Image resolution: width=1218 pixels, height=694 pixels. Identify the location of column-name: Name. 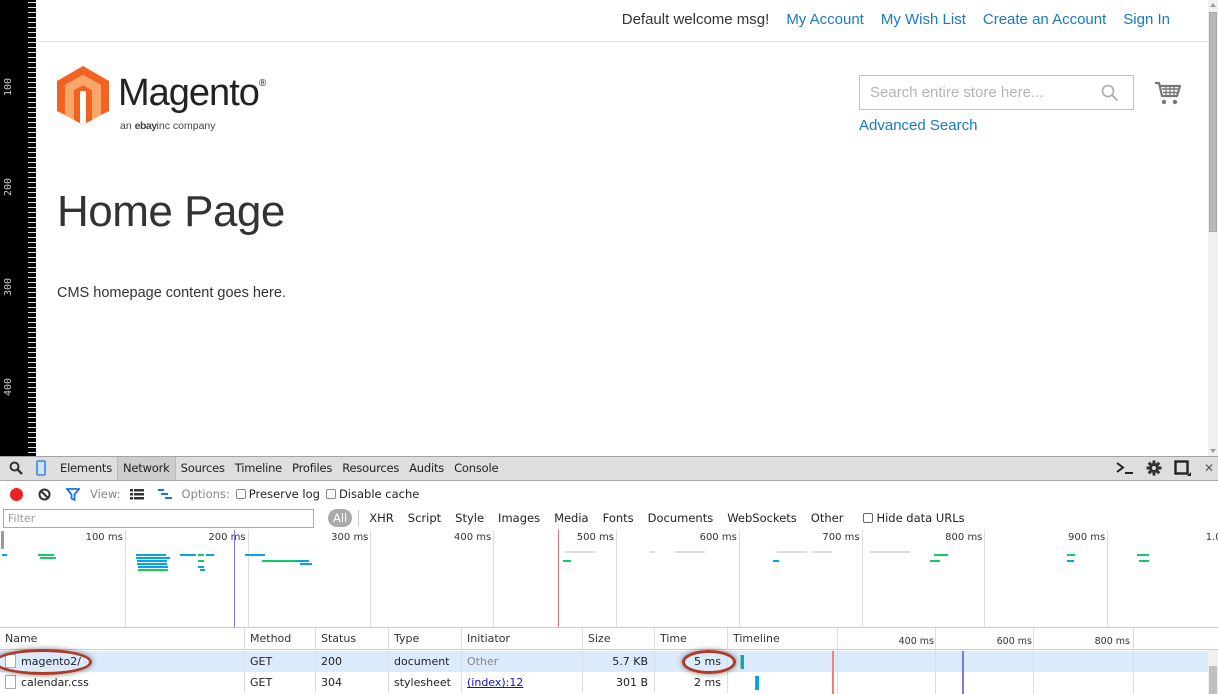
(122, 639).